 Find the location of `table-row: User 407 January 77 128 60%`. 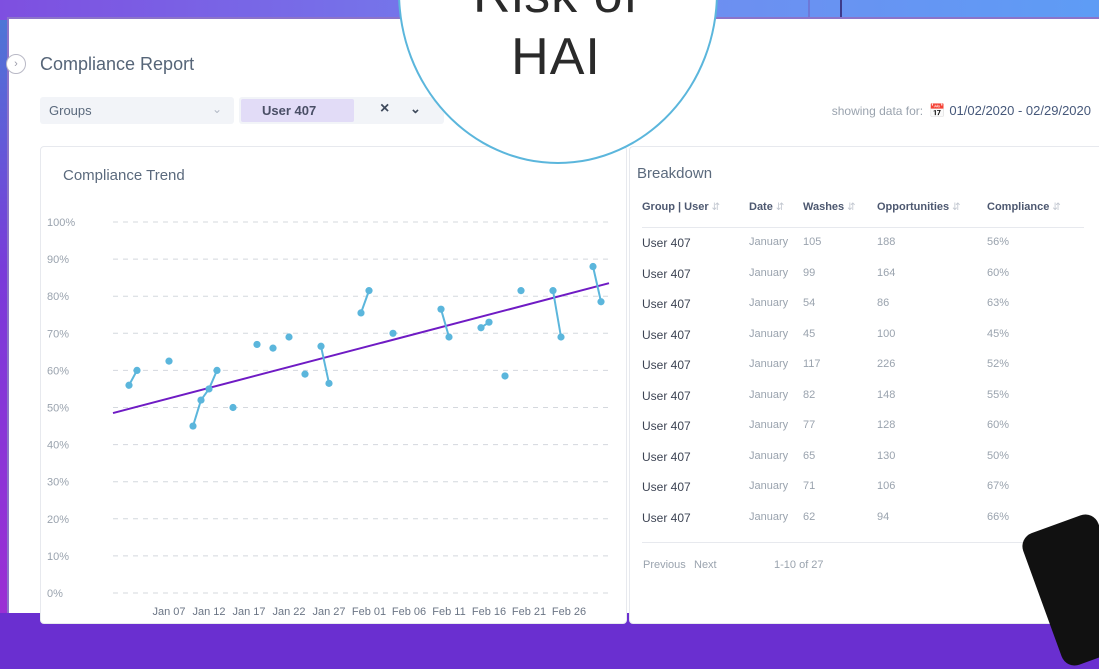

table-row: User 407 January 77 128 60% is located at coordinates (863, 425).